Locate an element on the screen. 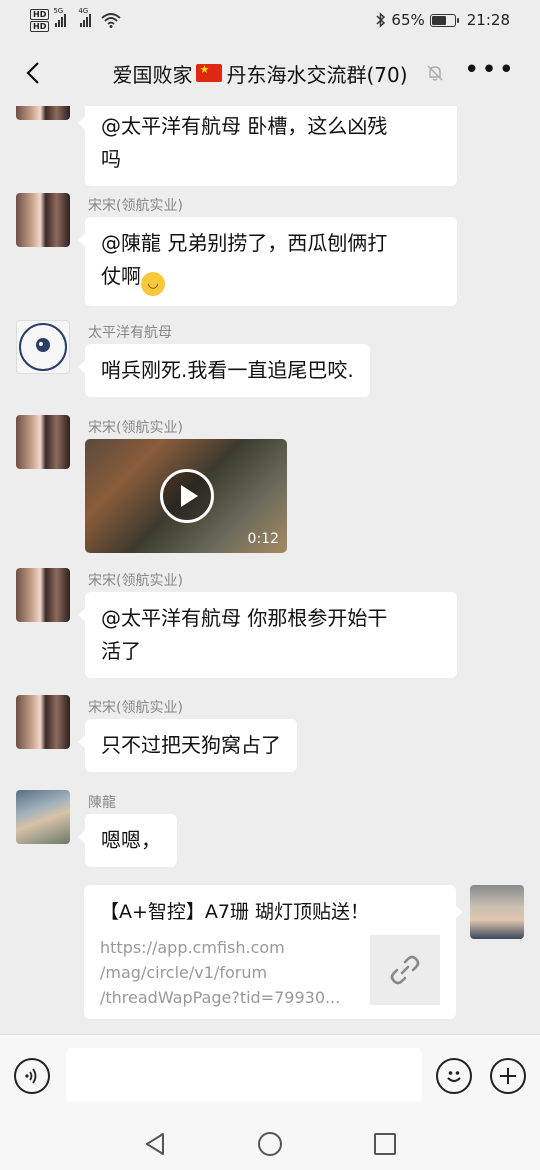  link-thumbnail is located at coordinates (405, 970).